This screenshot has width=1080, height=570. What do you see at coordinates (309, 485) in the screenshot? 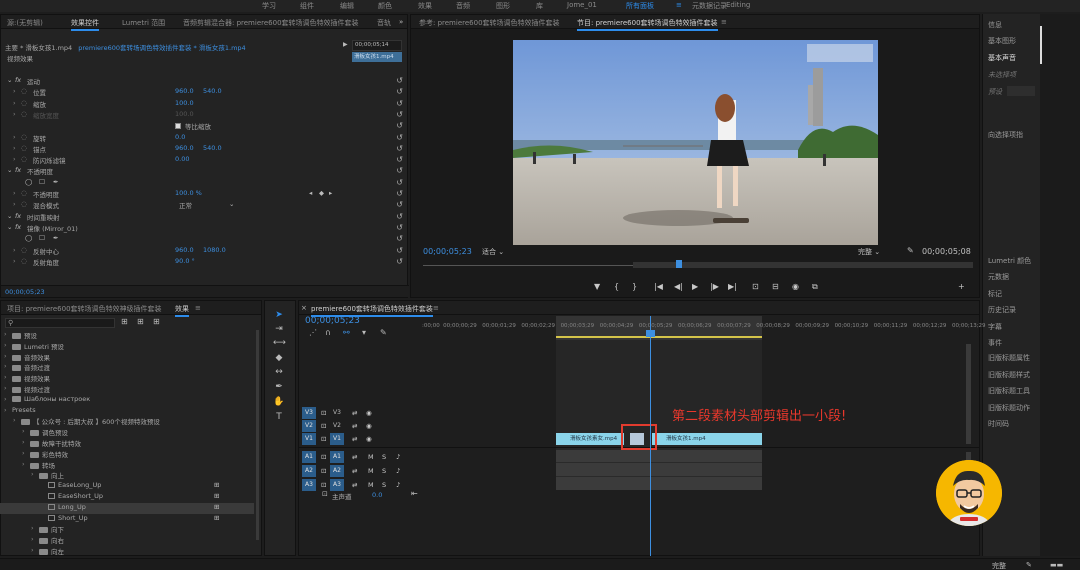
I see `track-source-a3: A3` at bounding box center [309, 485].